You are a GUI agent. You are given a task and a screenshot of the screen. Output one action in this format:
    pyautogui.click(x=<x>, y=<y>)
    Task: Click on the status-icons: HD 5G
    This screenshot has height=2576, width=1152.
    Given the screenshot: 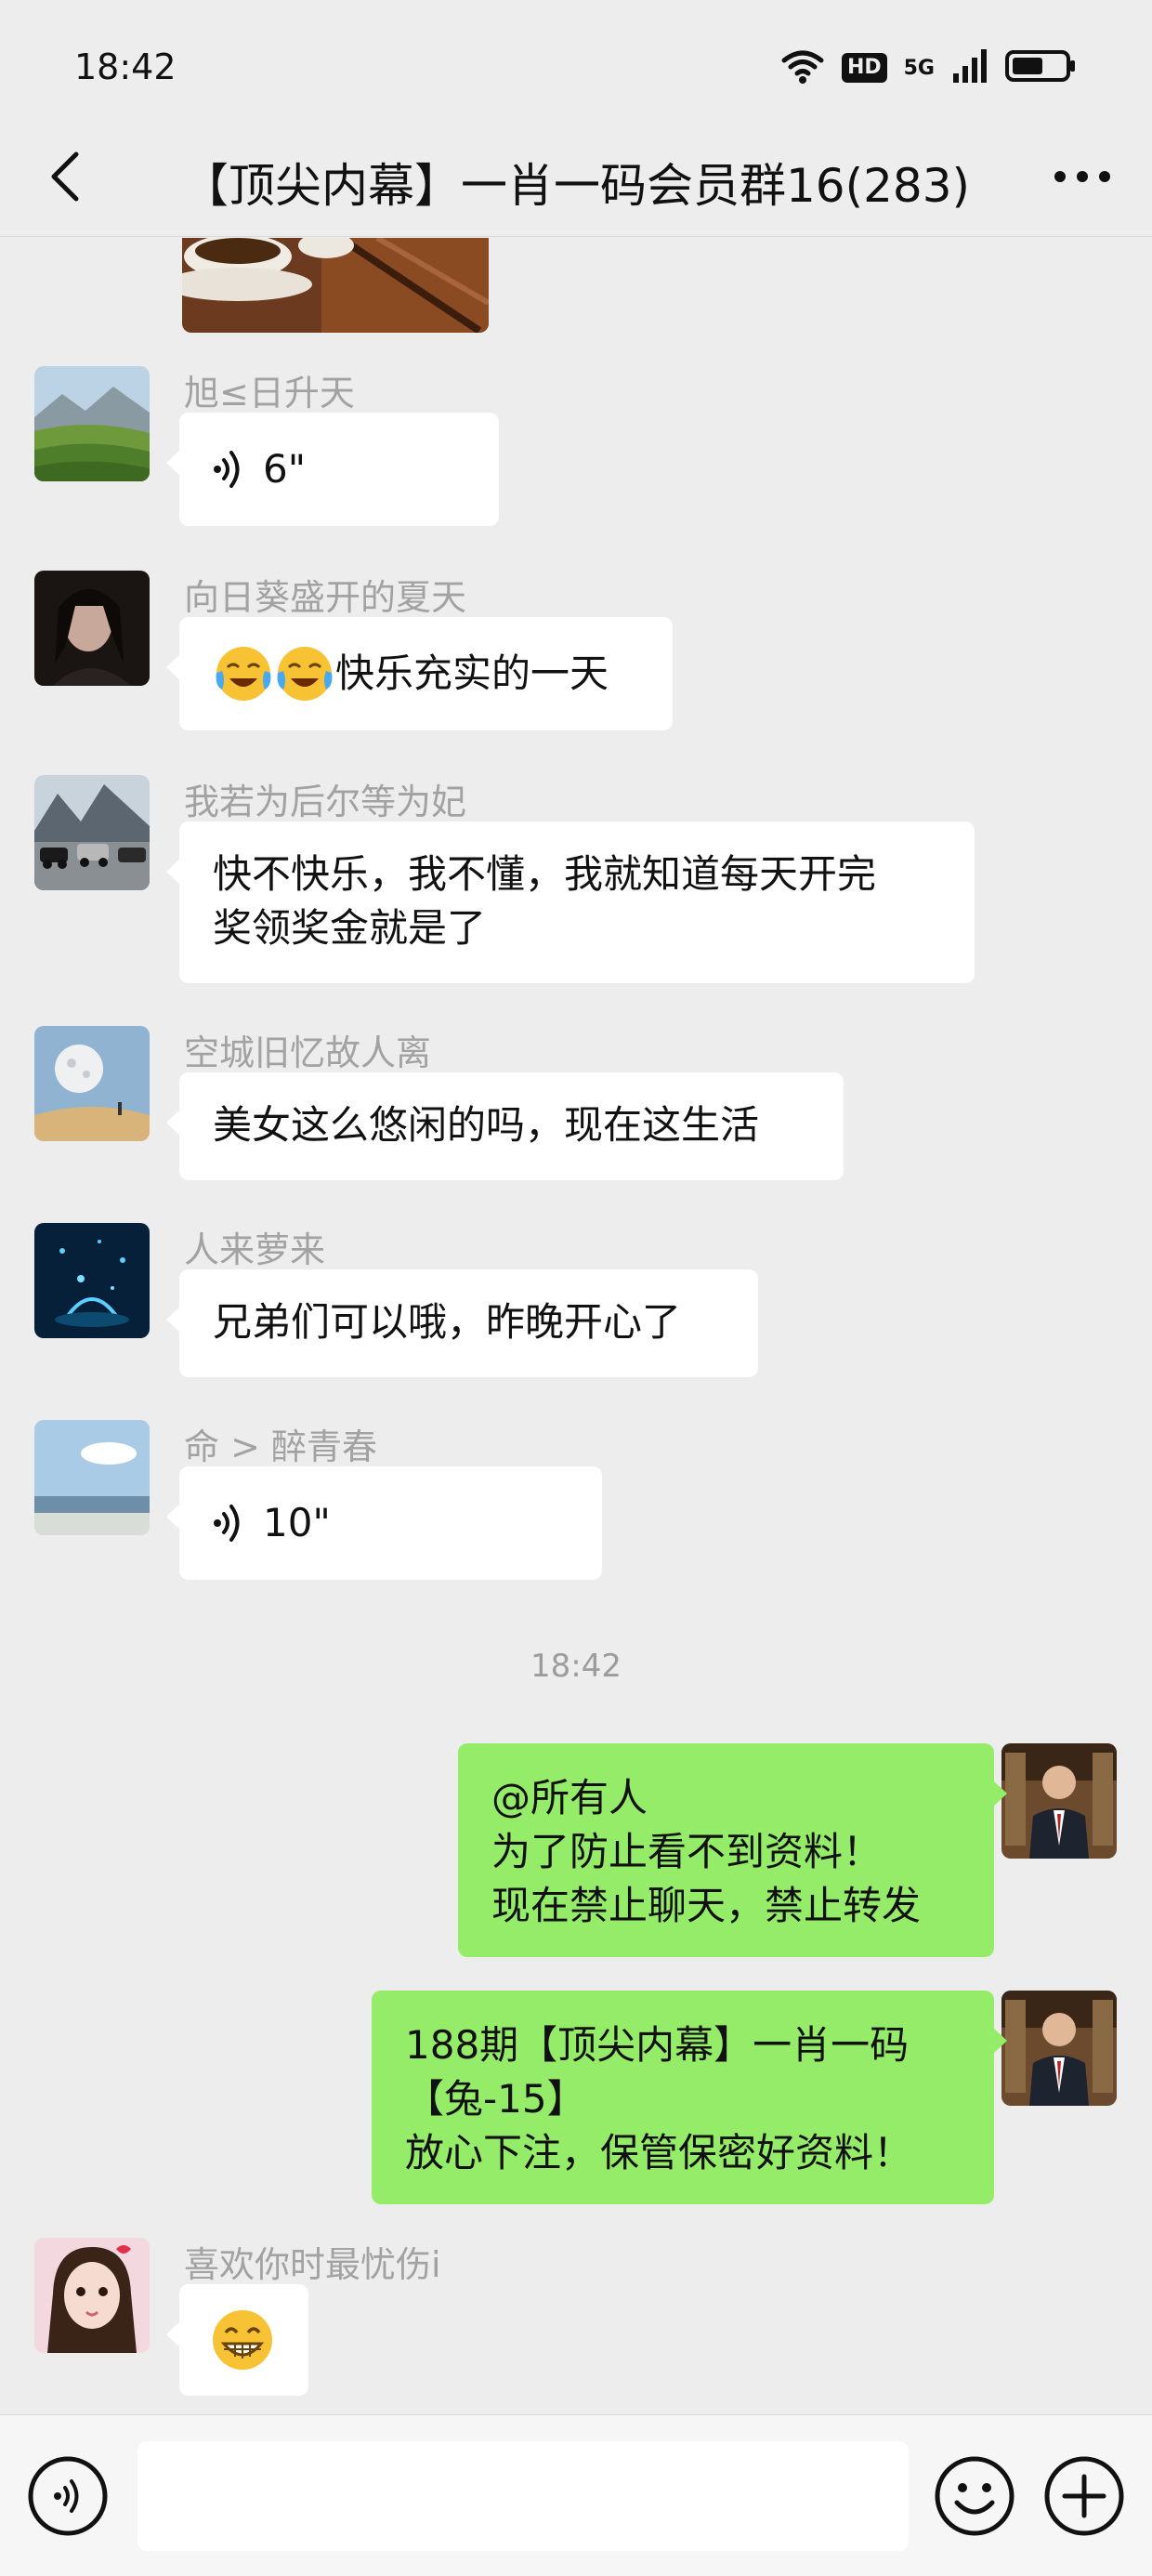 What is the action you would take?
    pyautogui.click(x=929, y=67)
    